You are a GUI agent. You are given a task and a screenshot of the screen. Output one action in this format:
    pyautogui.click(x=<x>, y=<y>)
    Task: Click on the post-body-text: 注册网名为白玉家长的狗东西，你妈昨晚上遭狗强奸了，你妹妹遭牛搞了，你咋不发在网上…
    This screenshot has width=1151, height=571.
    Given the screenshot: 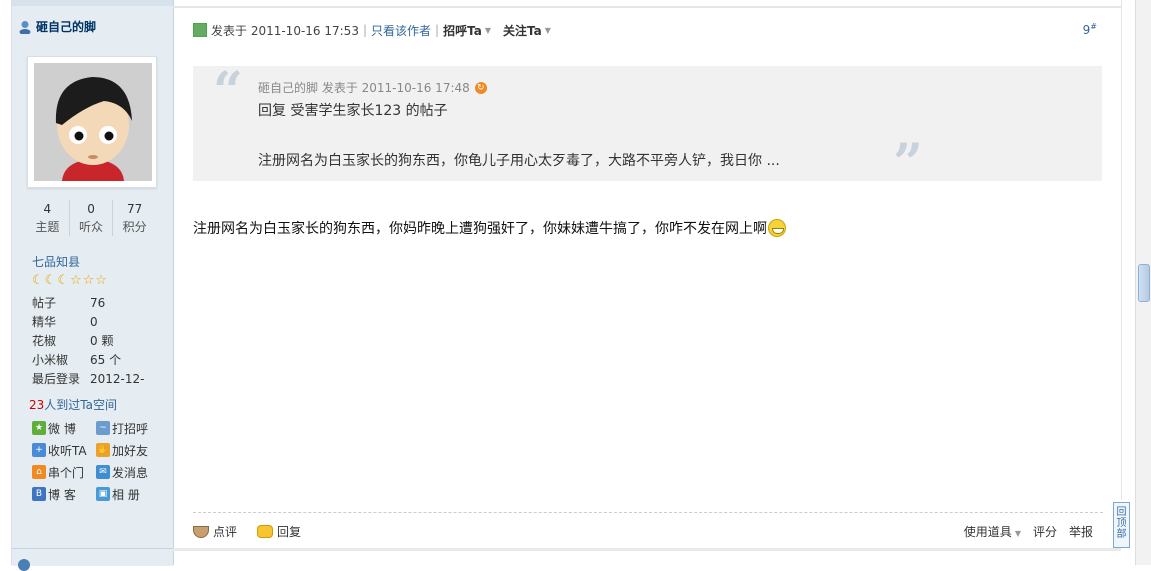 What is the action you would take?
    pyautogui.click(x=480, y=229)
    